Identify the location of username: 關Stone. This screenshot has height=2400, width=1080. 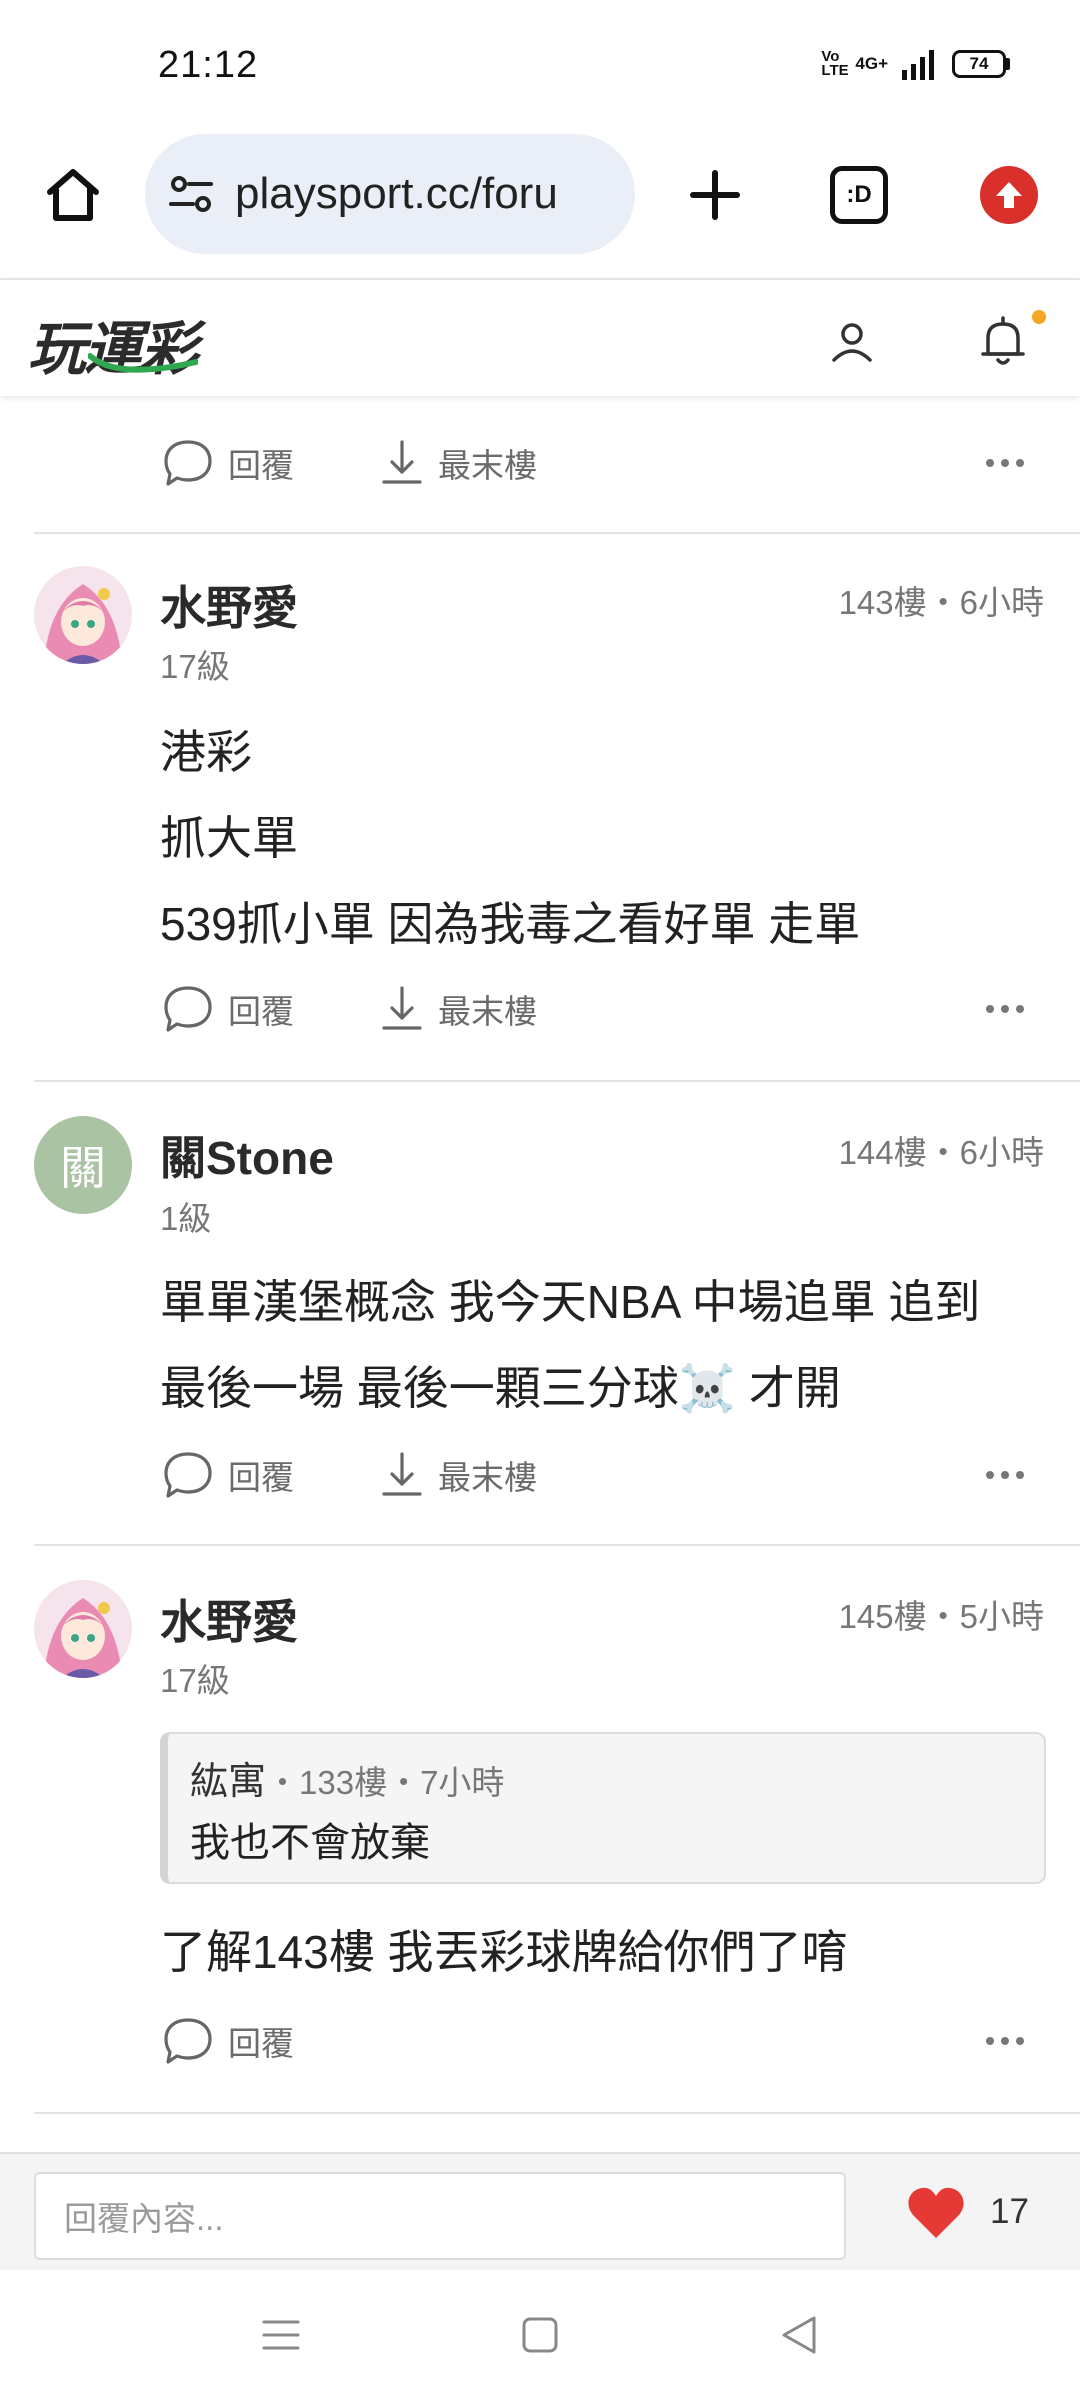
(247, 1155).